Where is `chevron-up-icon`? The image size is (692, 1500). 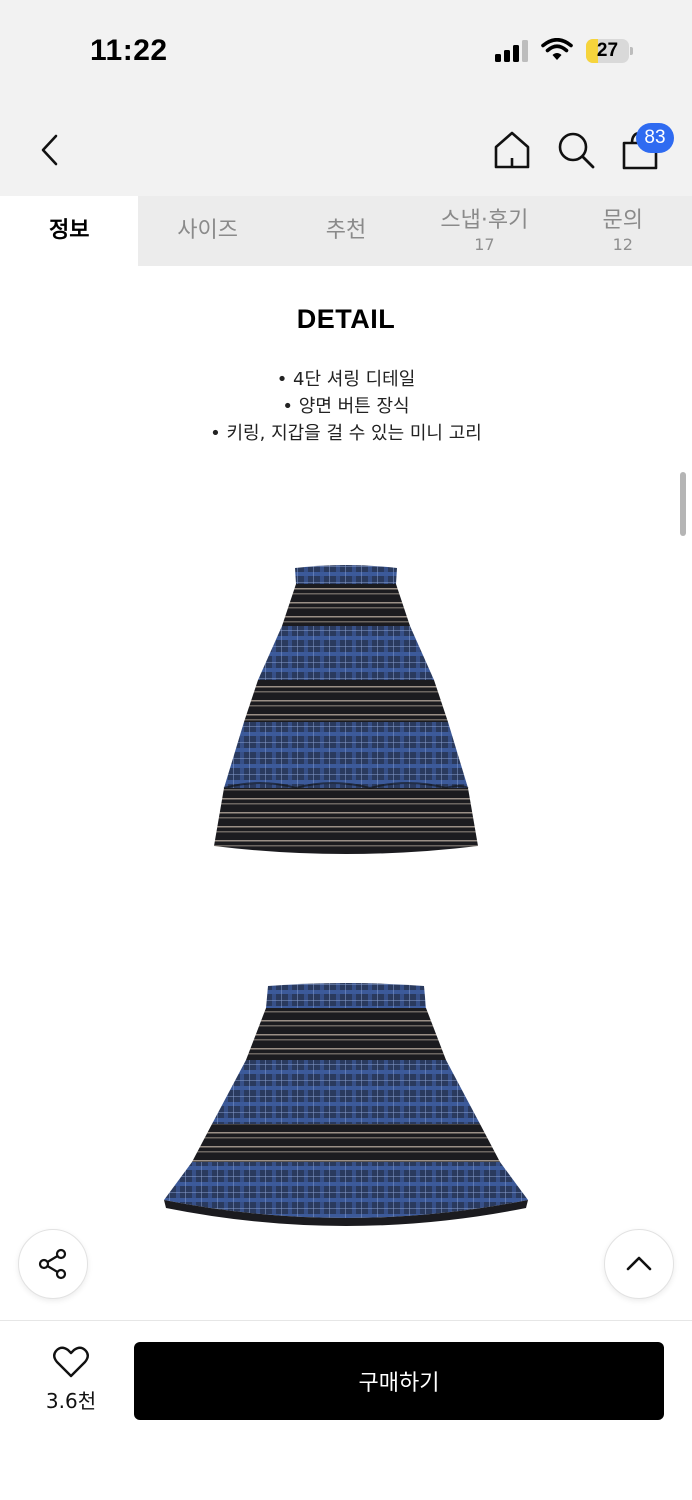 chevron-up-icon is located at coordinates (639, 1263).